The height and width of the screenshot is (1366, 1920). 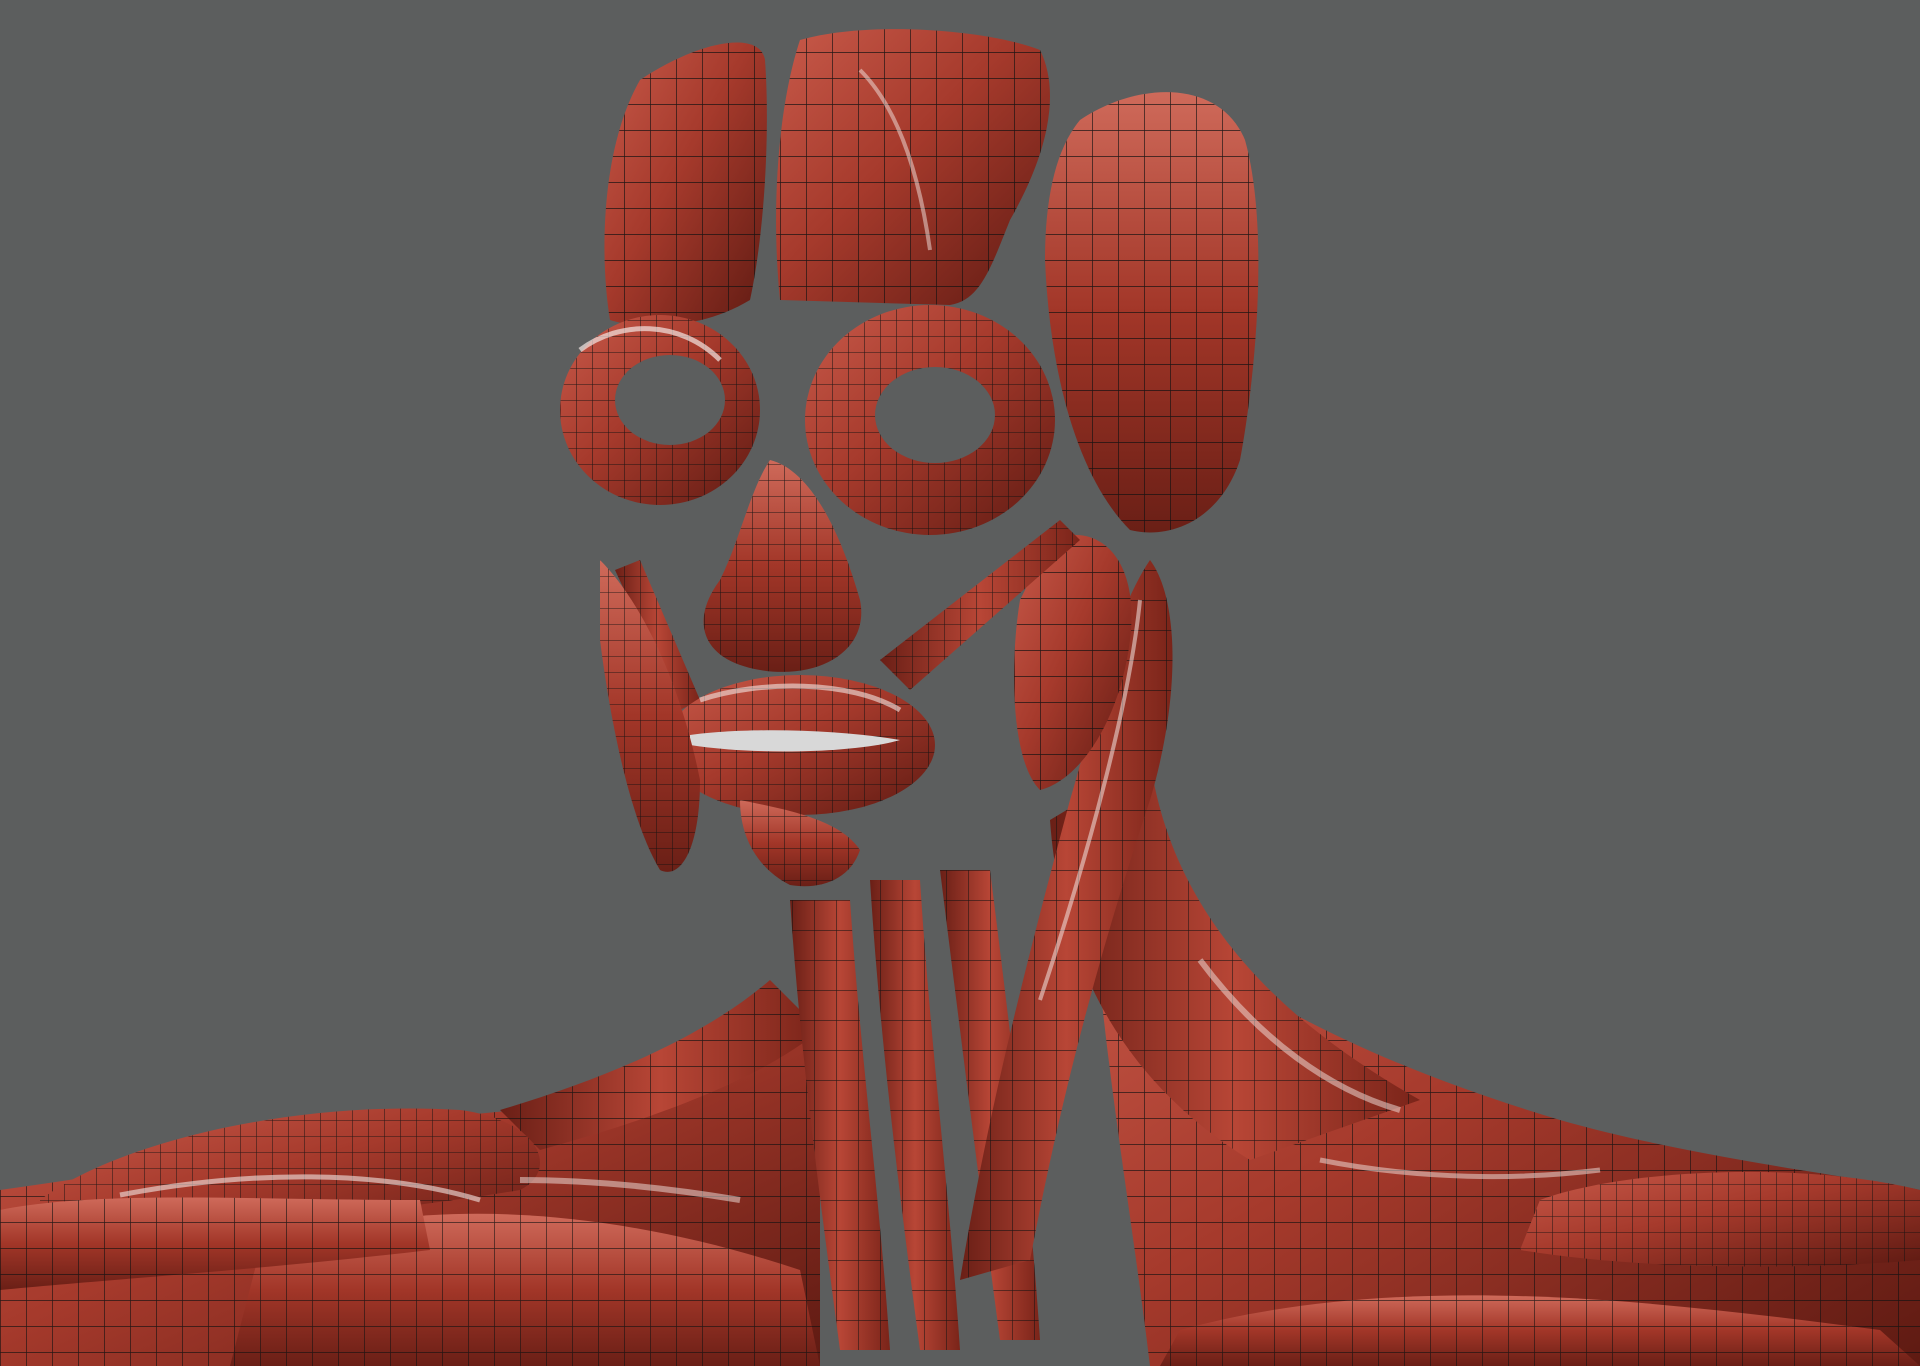 What do you see at coordinates (660, 410) in the screenshot?
I see `orbicularis-oculi-left` at bounding box center [660, 410].